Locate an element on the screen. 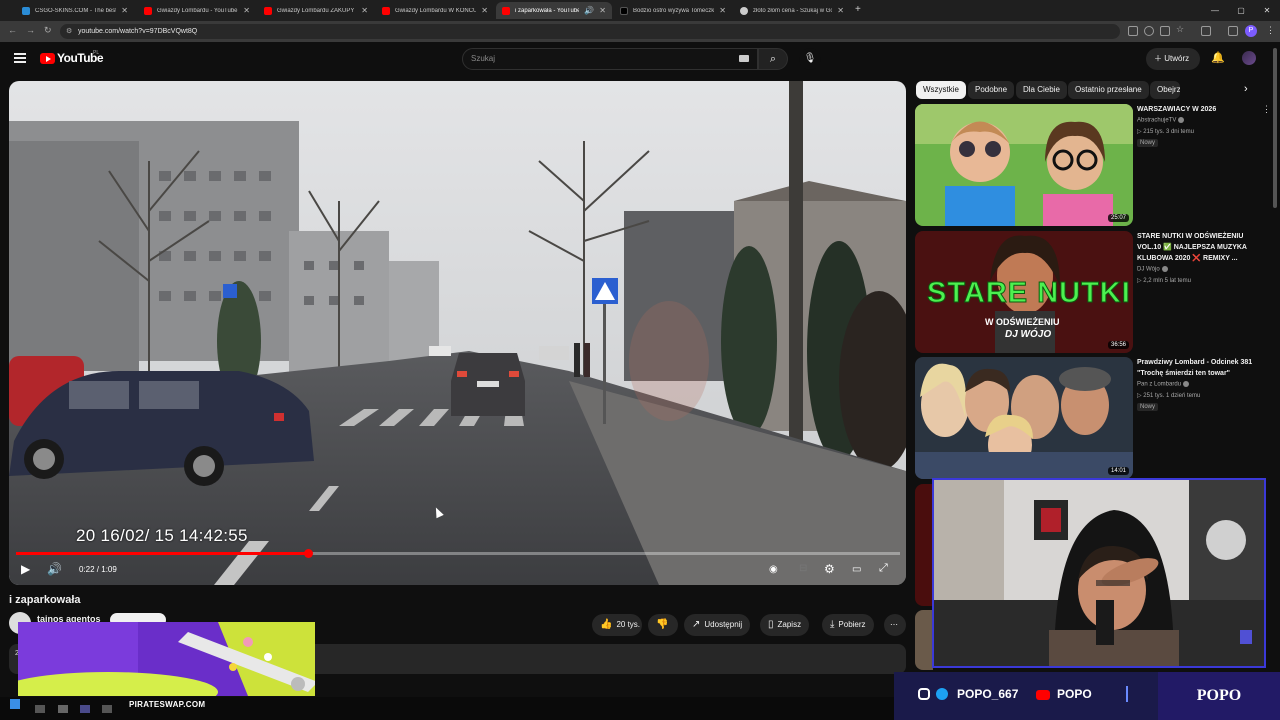  address-bar: ⚙ youtube.com/watch?v=97DBcVQwt8Q is located at coordinates (590, 31).